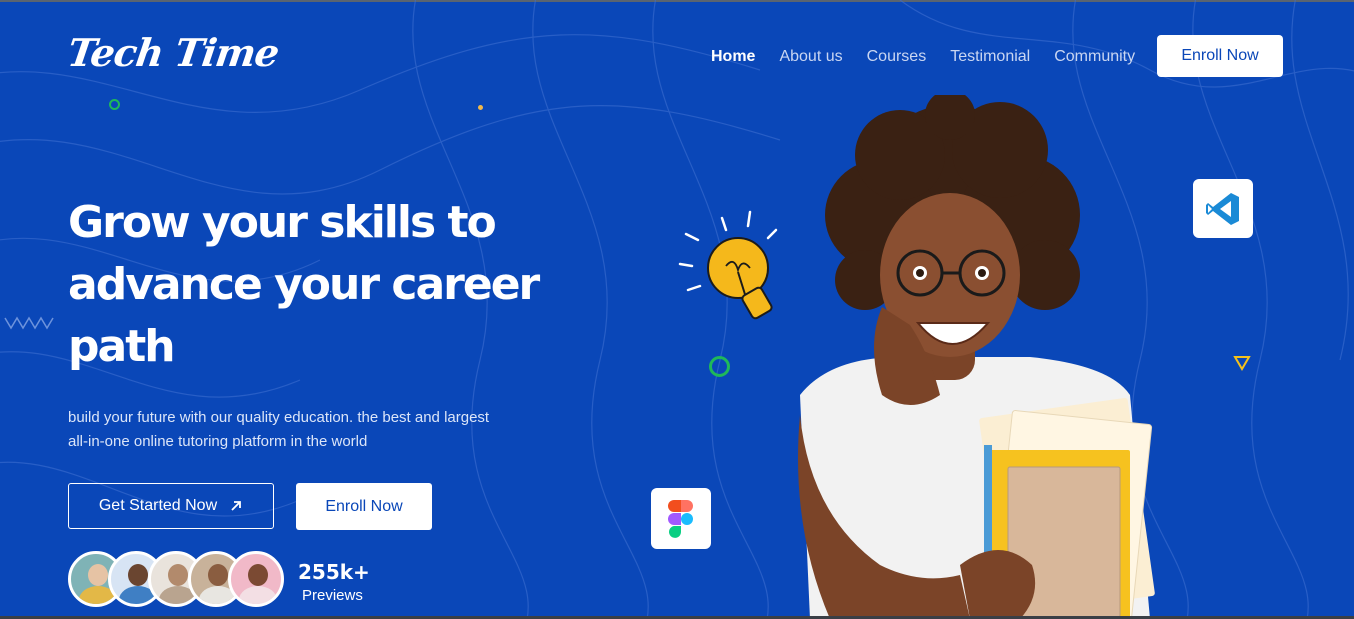 The image size is (1354, 619). I want to click on vscode-tile, so click(1223, 208).